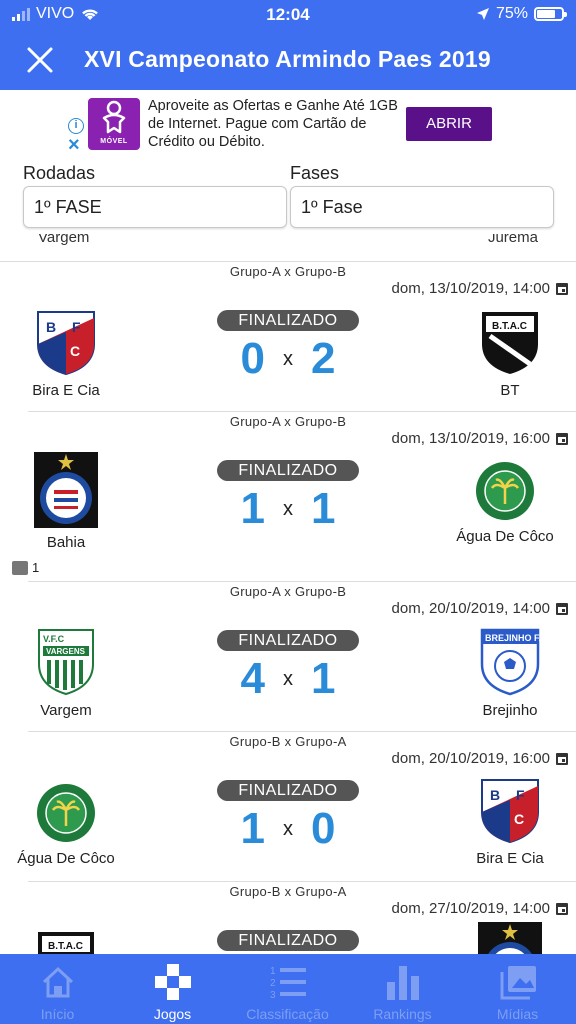 This screenshot has height=1024, width=576. I want to click on scoreline: 1x1, so click(288, 509).